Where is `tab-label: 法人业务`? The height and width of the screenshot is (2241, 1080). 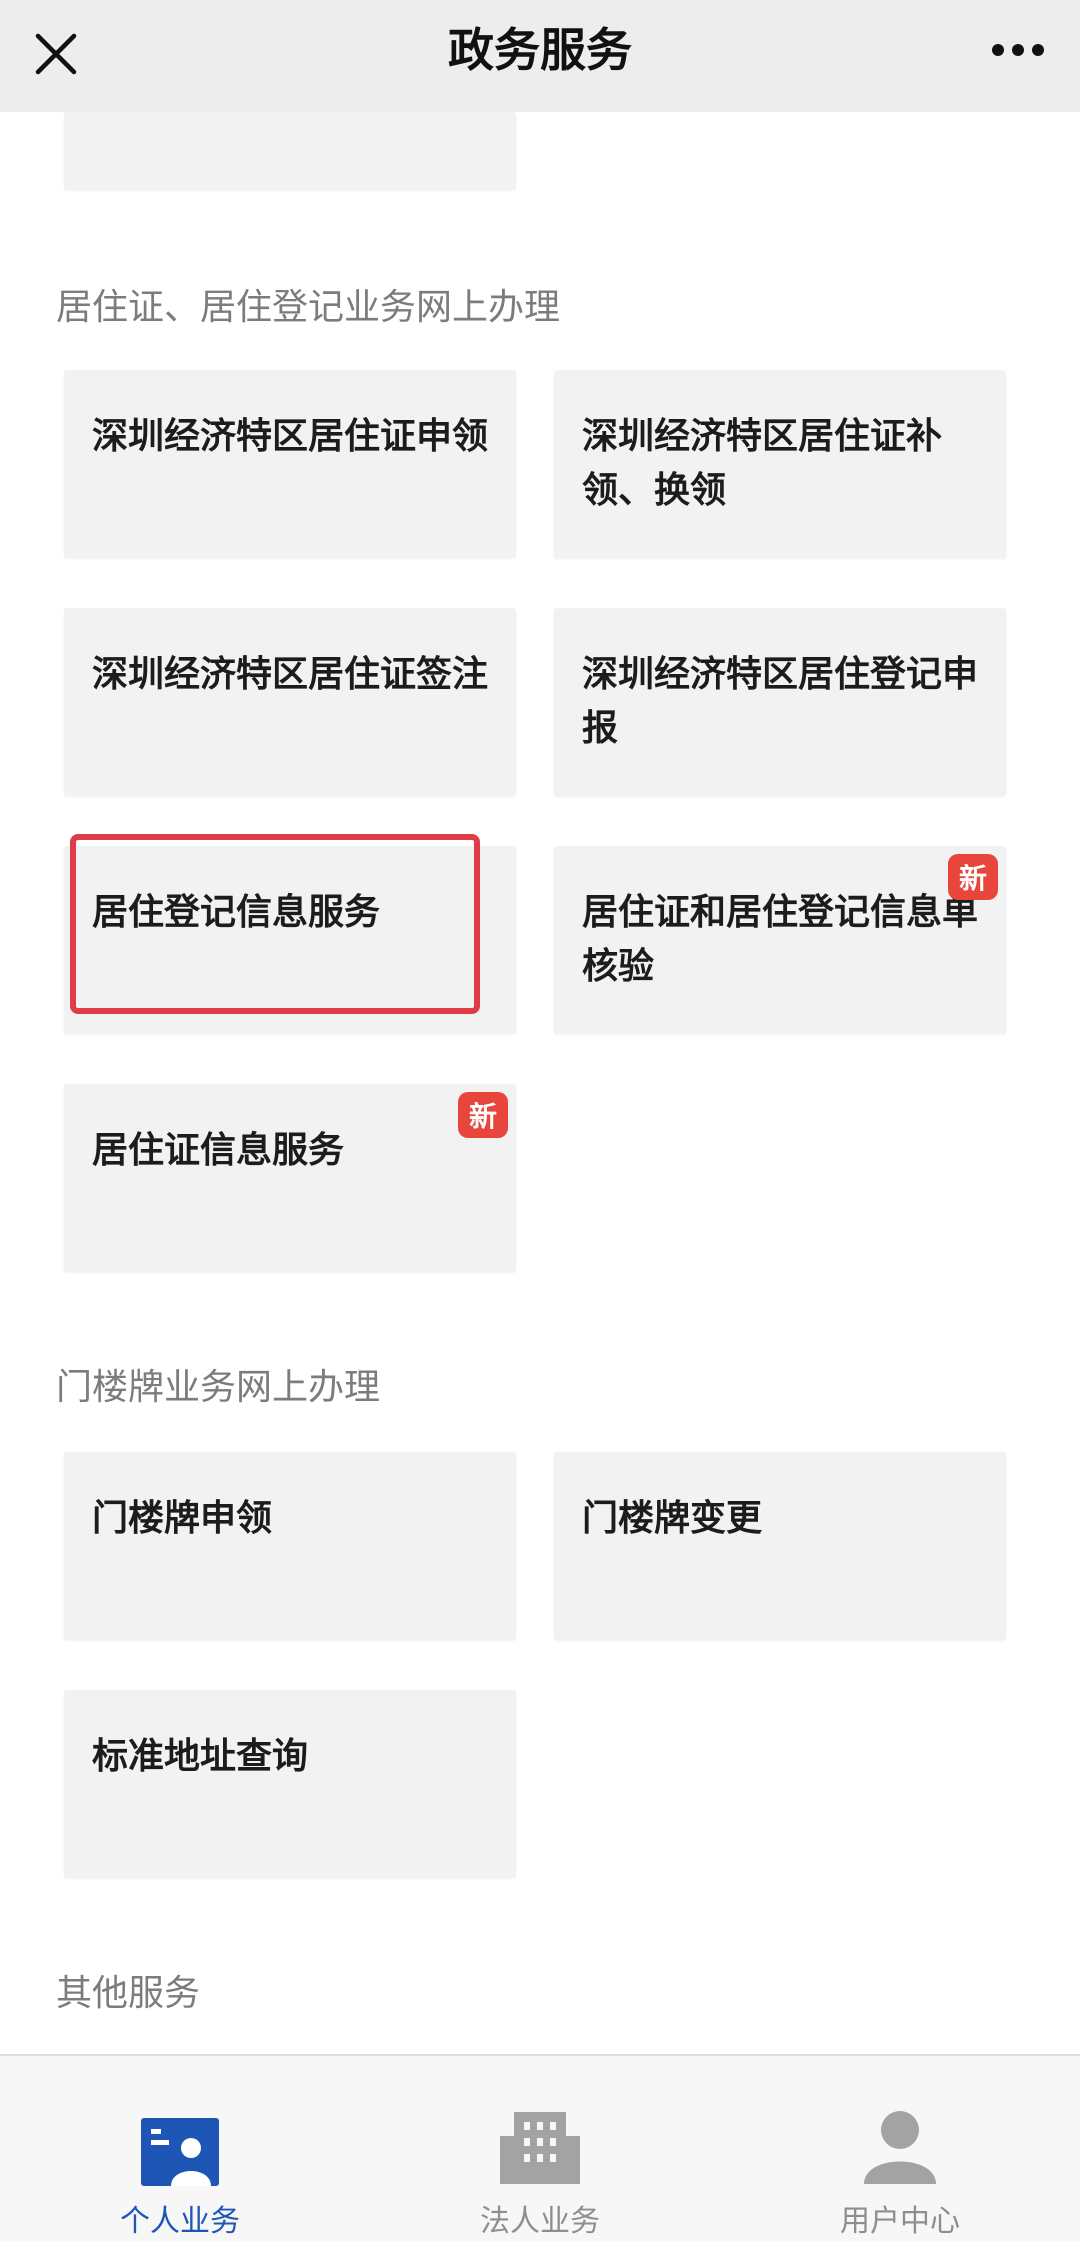
tab-label: 法人业务 is located at coordinates (540, 2221).